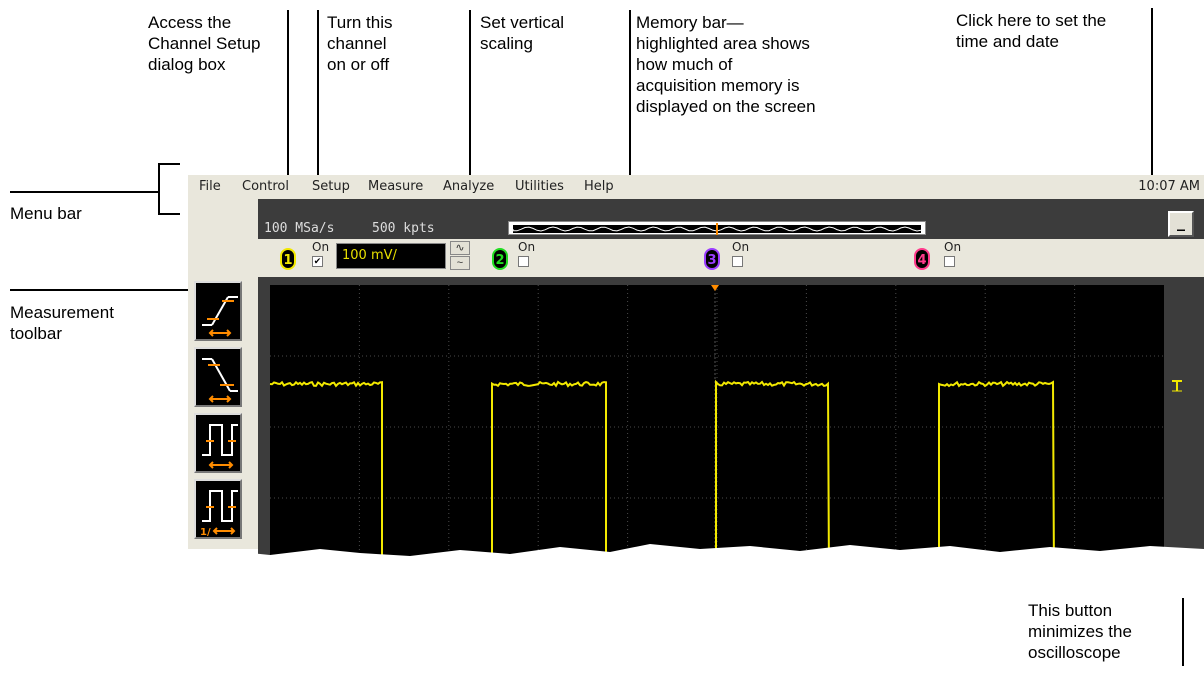 The height and width of the screenshot is (673, 1204). Describe the element at coordinates (100, 290) in the screenshot. I see `leader-measurement-toolbar` at that location.